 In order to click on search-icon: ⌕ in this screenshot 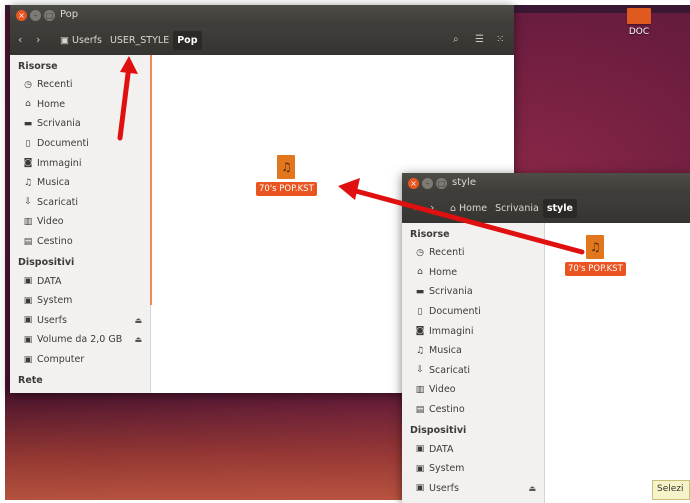, I will do `click(456, 39)`.